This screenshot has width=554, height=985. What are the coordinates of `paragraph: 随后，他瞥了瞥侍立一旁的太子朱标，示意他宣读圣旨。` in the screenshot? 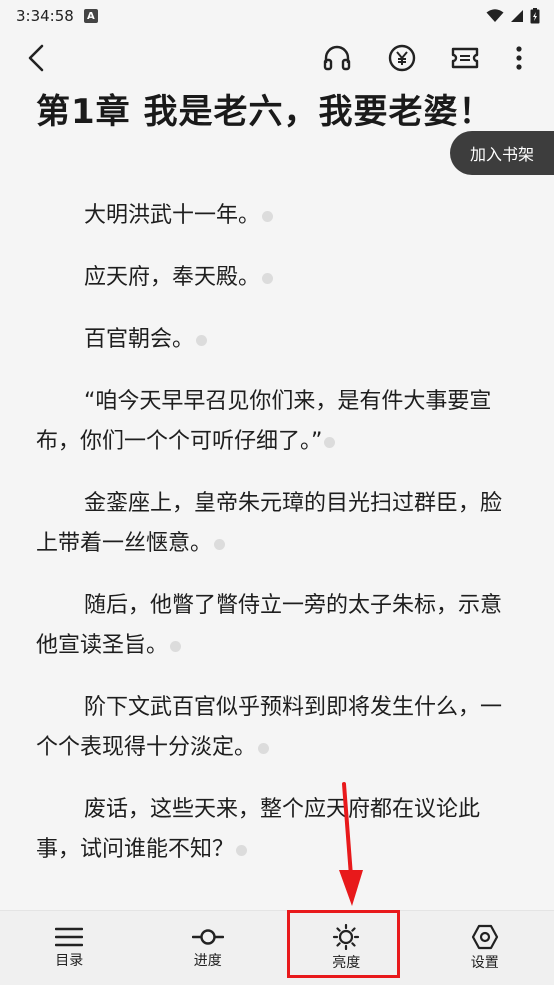 It's located at (278, 626).